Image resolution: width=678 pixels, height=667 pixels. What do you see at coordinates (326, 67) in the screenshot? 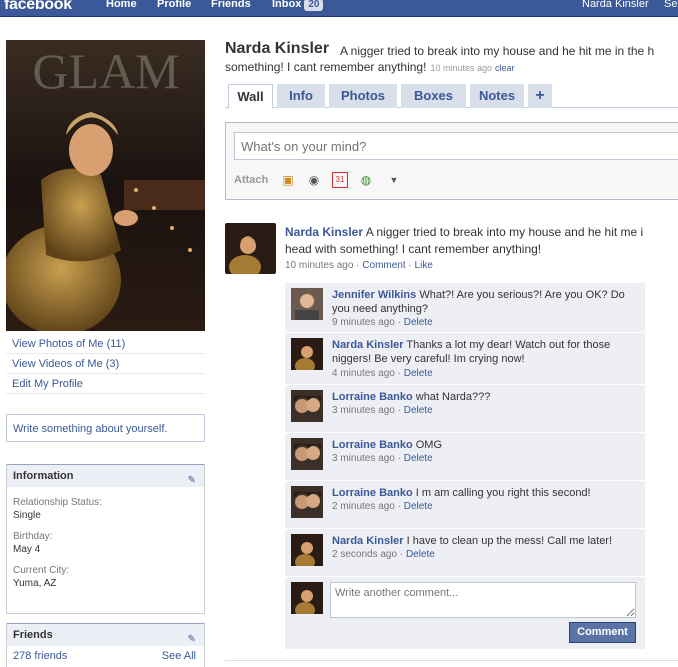
I see `status-text-line2-text: something! I cant remember anything!` at bounding box center [326, 67].